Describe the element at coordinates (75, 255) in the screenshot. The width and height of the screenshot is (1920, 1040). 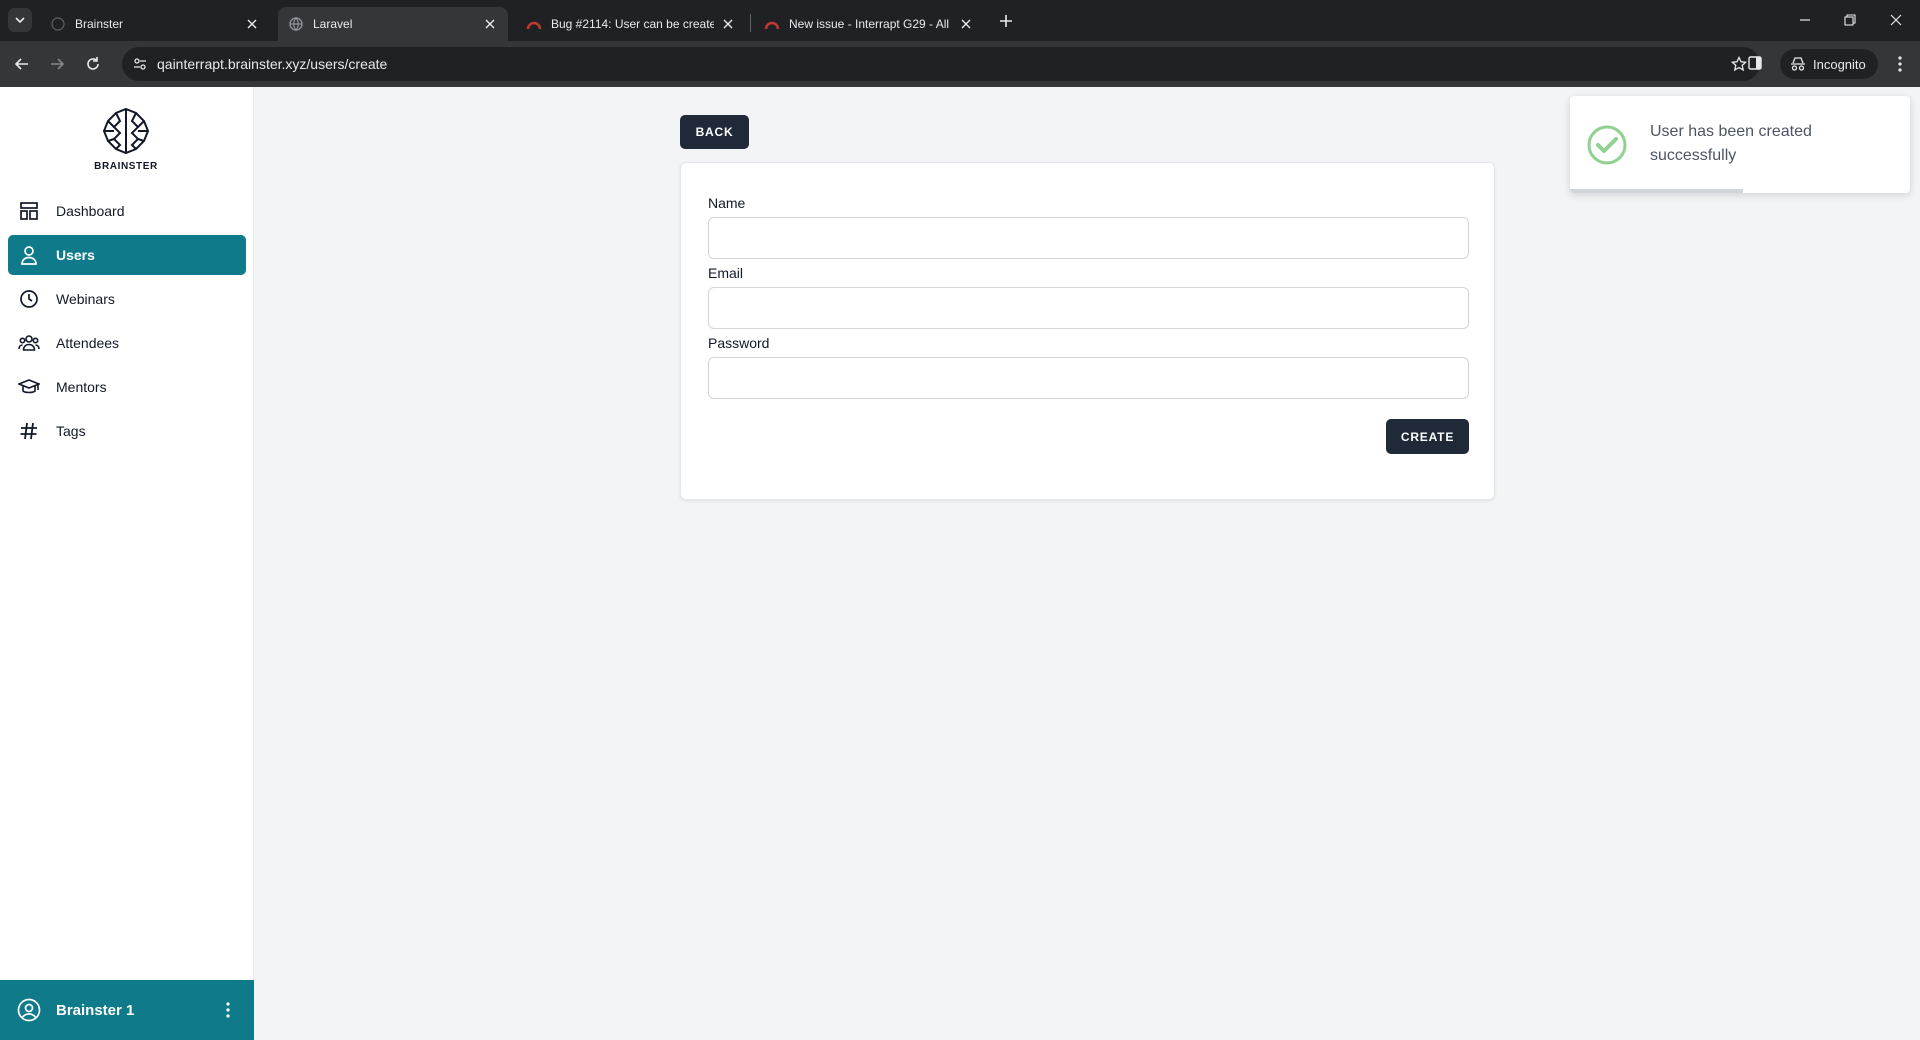
I see `sidebar-item-label: Users` at that location.